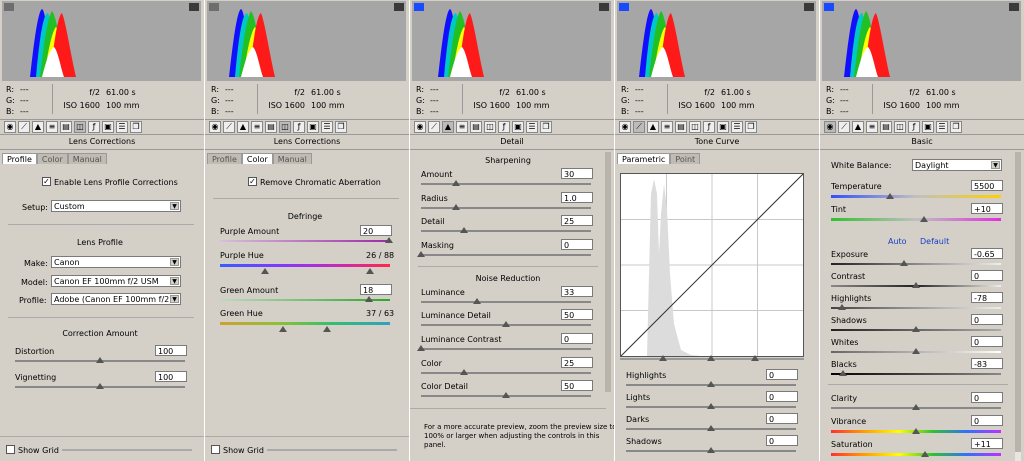  Describe the element at coordinates (987, 253) in the screenshot. I see `exposure-input: -0.65` at that location.